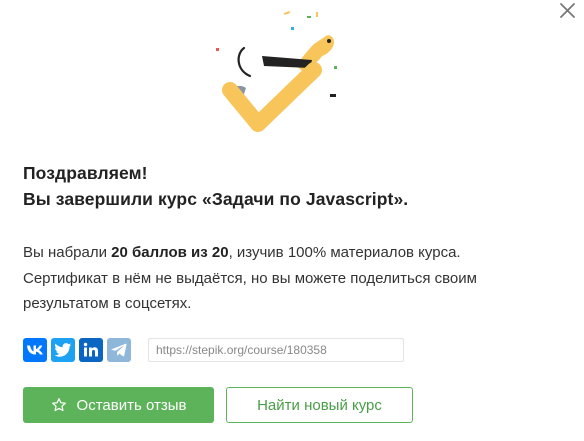 This screenshot has height=441, width=584. I want to click on share-url-field, so click(276, 350).